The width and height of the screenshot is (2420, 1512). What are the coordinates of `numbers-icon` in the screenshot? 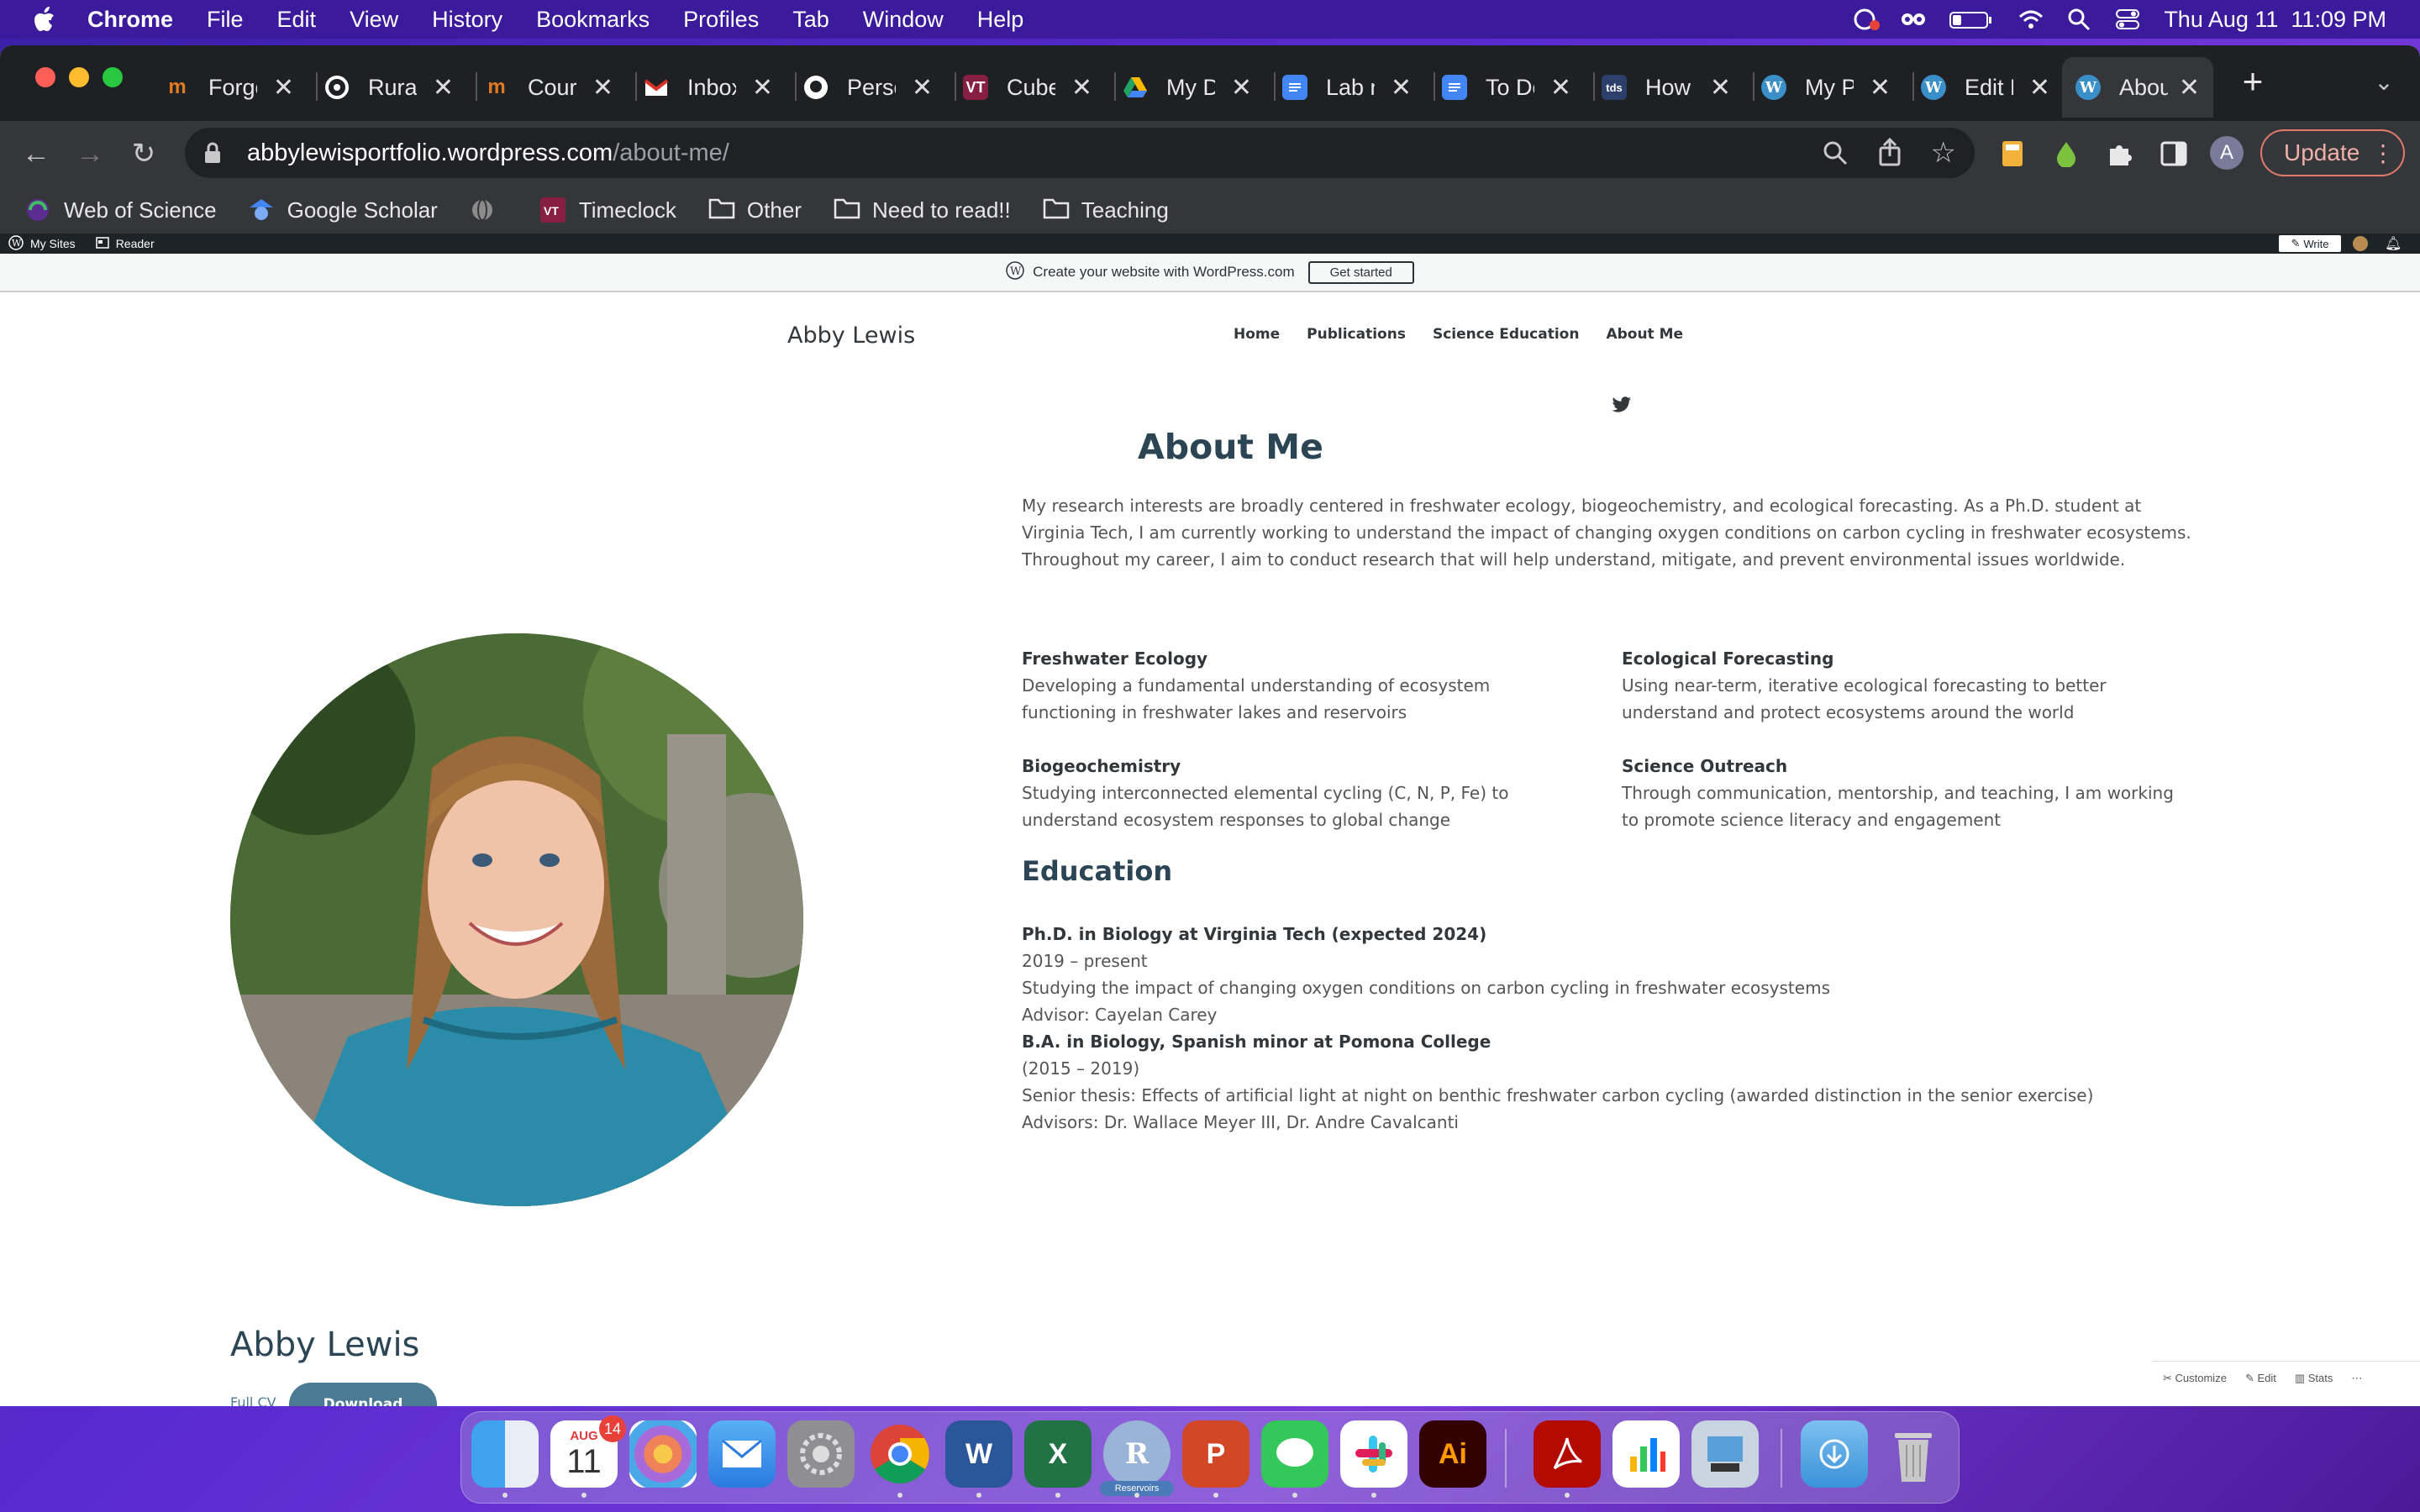 It's located at (1646, 1454).